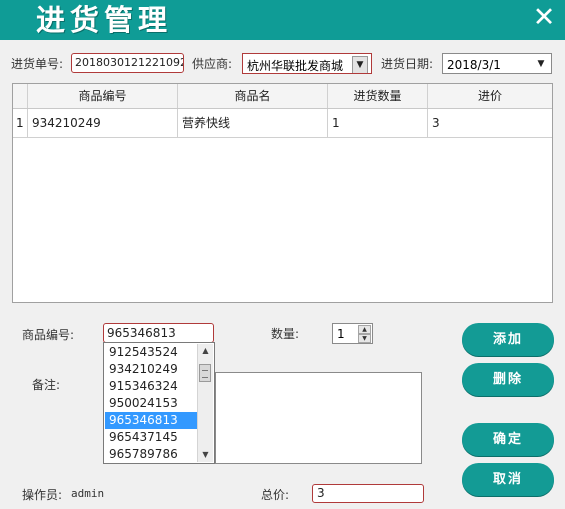 The width and height of the screenshot is (565, 509). Describe the element at coordinates (151, 403) in the screenshot. I see `list-item: 950024153` at that location.